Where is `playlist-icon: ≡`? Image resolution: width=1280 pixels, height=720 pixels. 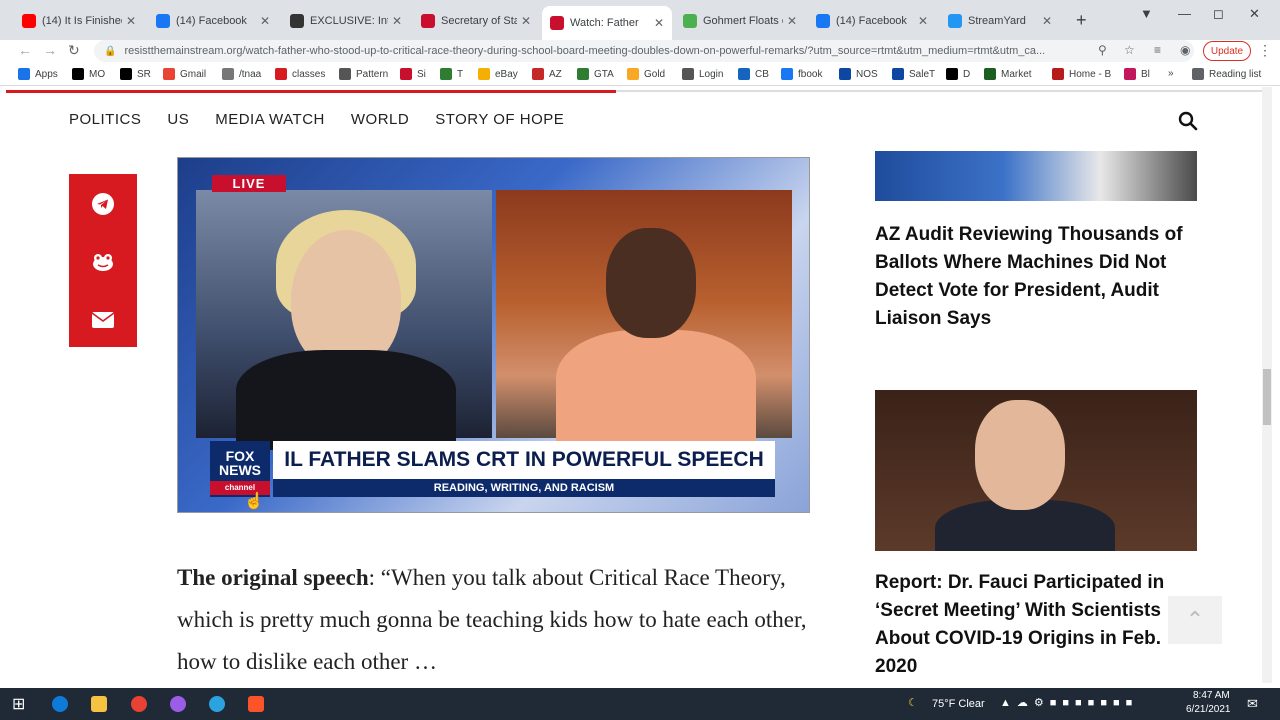
playlist-icon: ≡ is located at coordinates (1157, 50).